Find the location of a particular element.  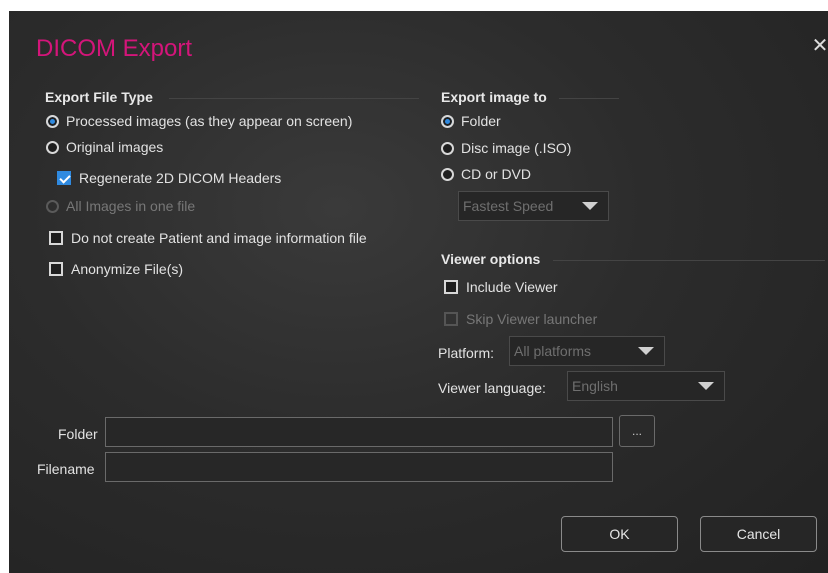

checkbox-skip-viewer-launcher-label: Skip Viewer launcher is located at coordinates (532, 319).